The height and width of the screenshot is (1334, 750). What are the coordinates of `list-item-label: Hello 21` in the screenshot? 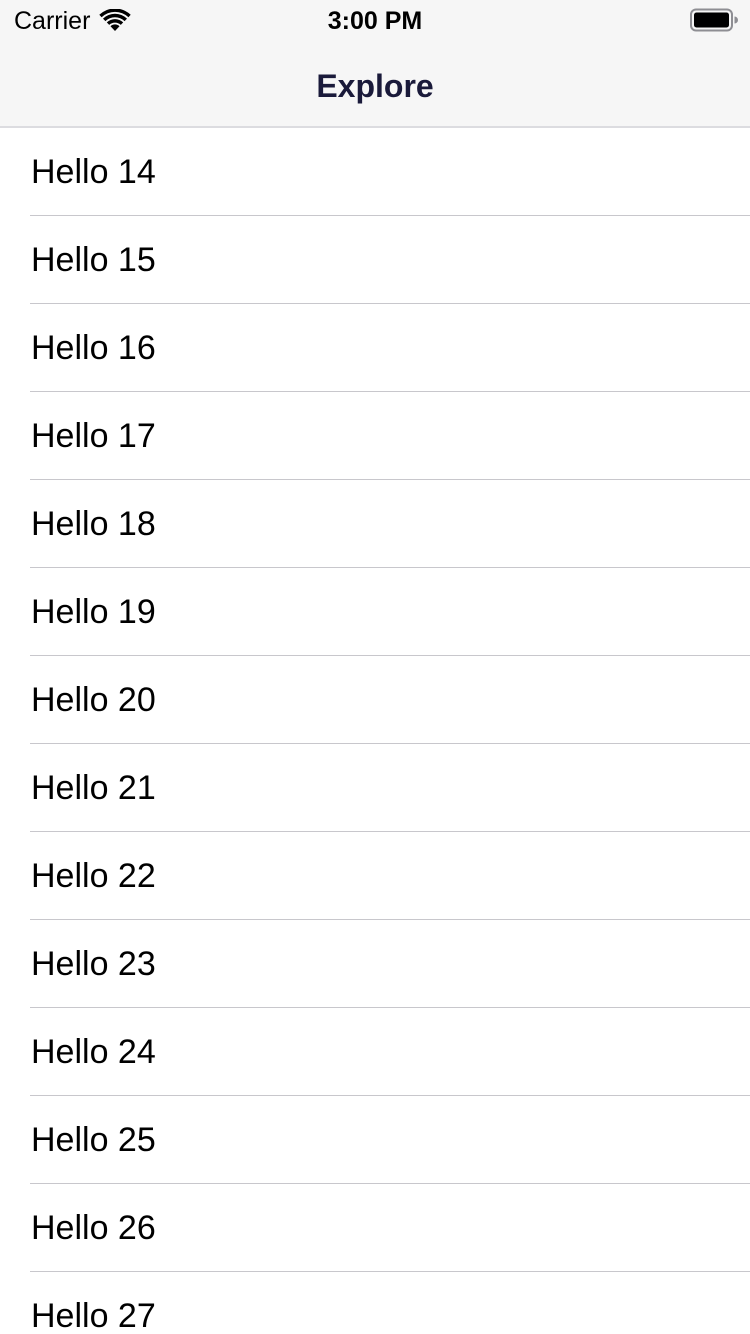 It's located at (93, 788).